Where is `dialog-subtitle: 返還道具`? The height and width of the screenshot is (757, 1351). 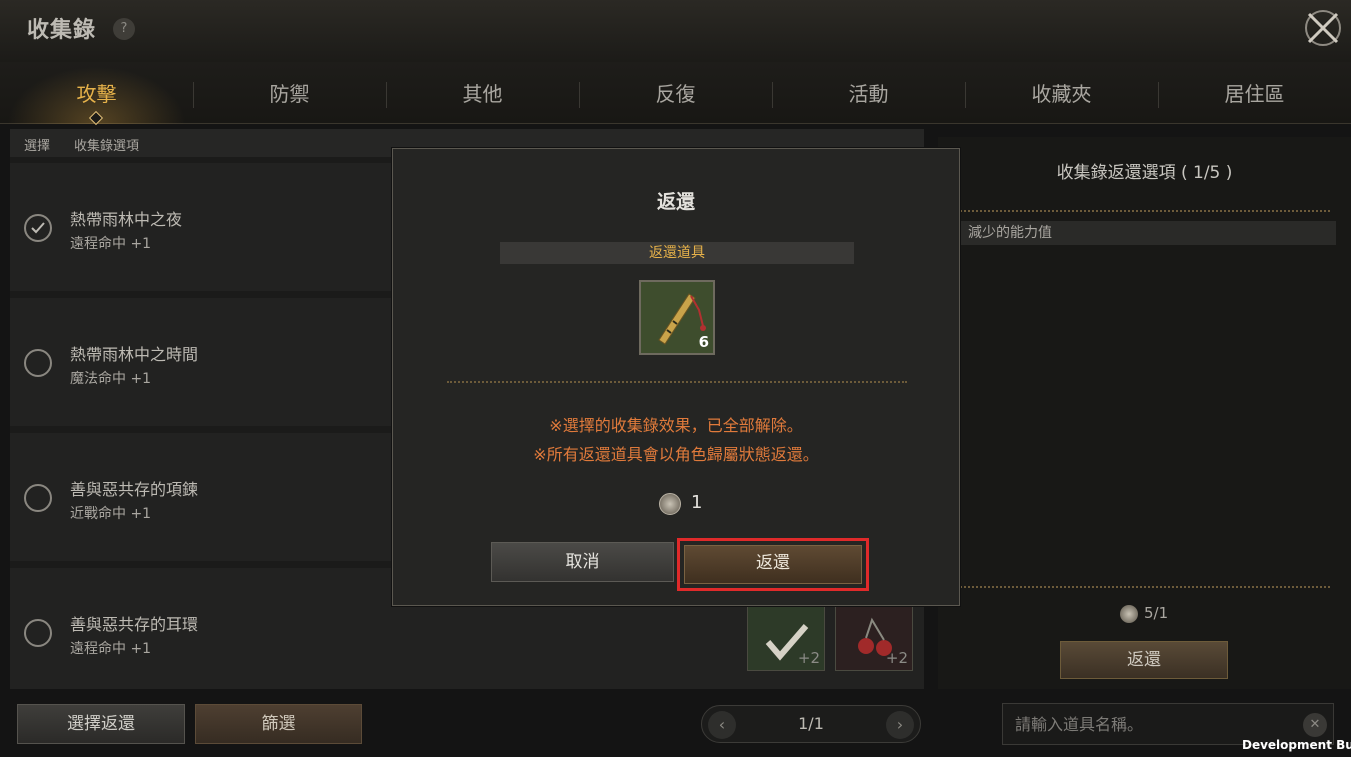 dialog-subtitle: 返還道具 is located at coordinates (677, 253).